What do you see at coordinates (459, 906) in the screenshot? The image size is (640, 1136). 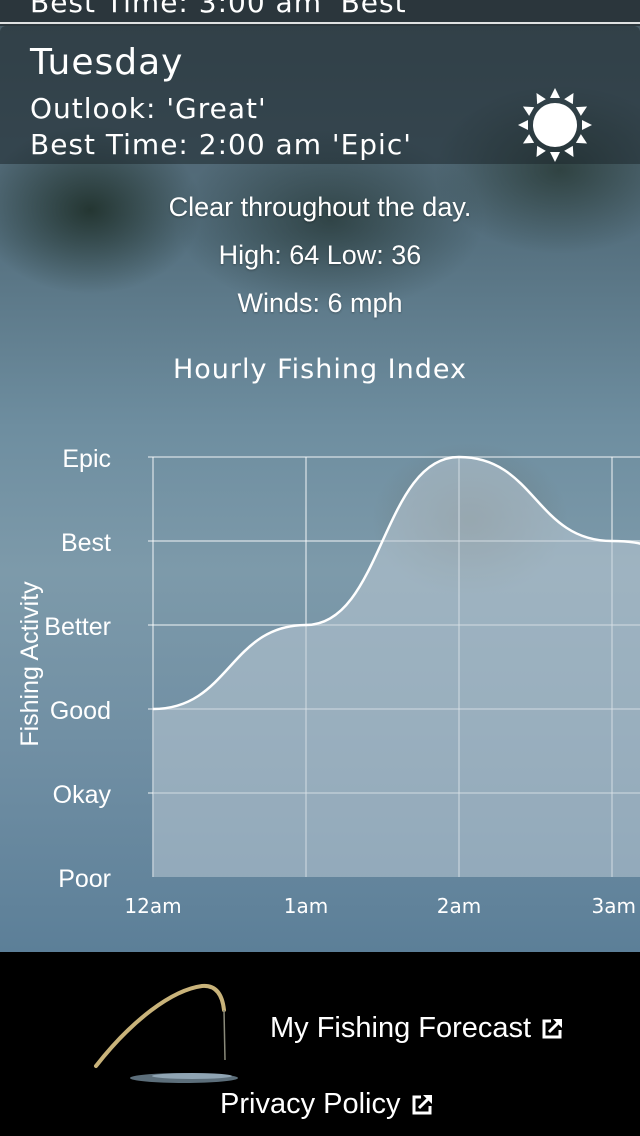 I see `x-tick-label: 2am` at bounding box center [459, 906].